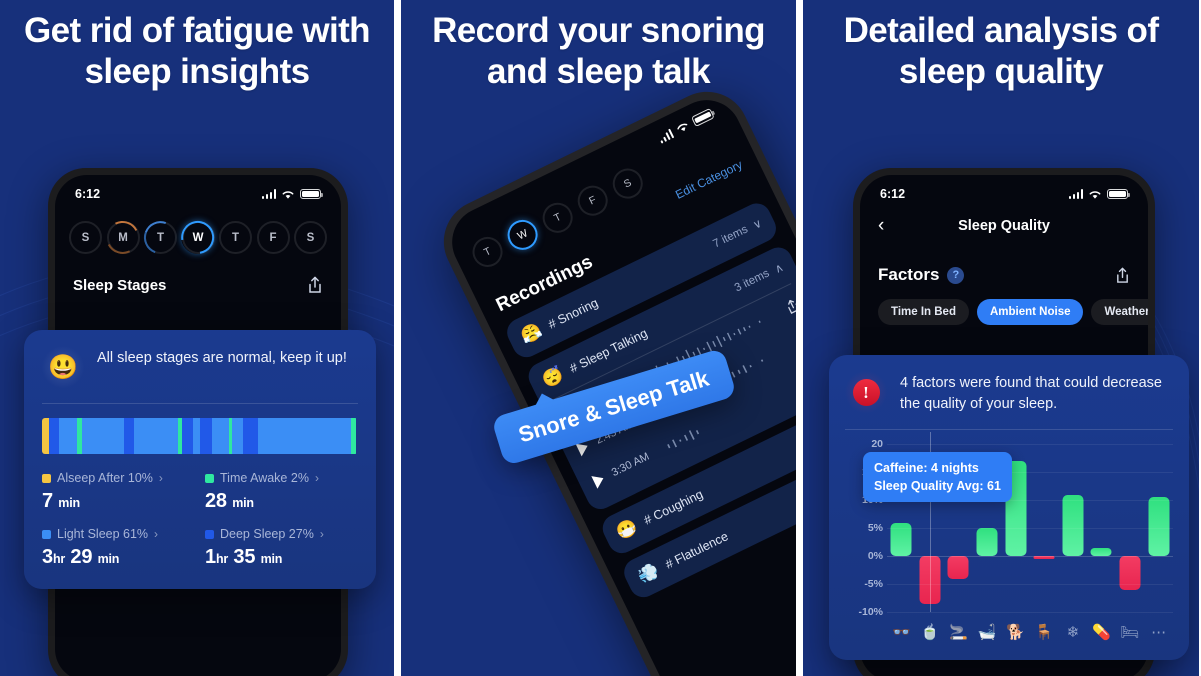  What do you see at coordinates (873, 584) in the screenshot?
I see `y-tick-label: -5%` at bounding box center [873, 584].